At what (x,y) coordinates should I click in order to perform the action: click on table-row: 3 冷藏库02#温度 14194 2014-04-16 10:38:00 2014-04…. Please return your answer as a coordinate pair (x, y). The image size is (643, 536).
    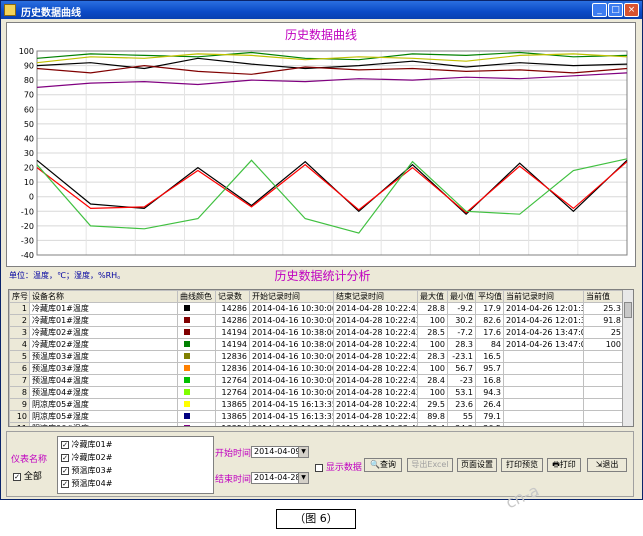
    Looking at the image, I should click on (316, 332).